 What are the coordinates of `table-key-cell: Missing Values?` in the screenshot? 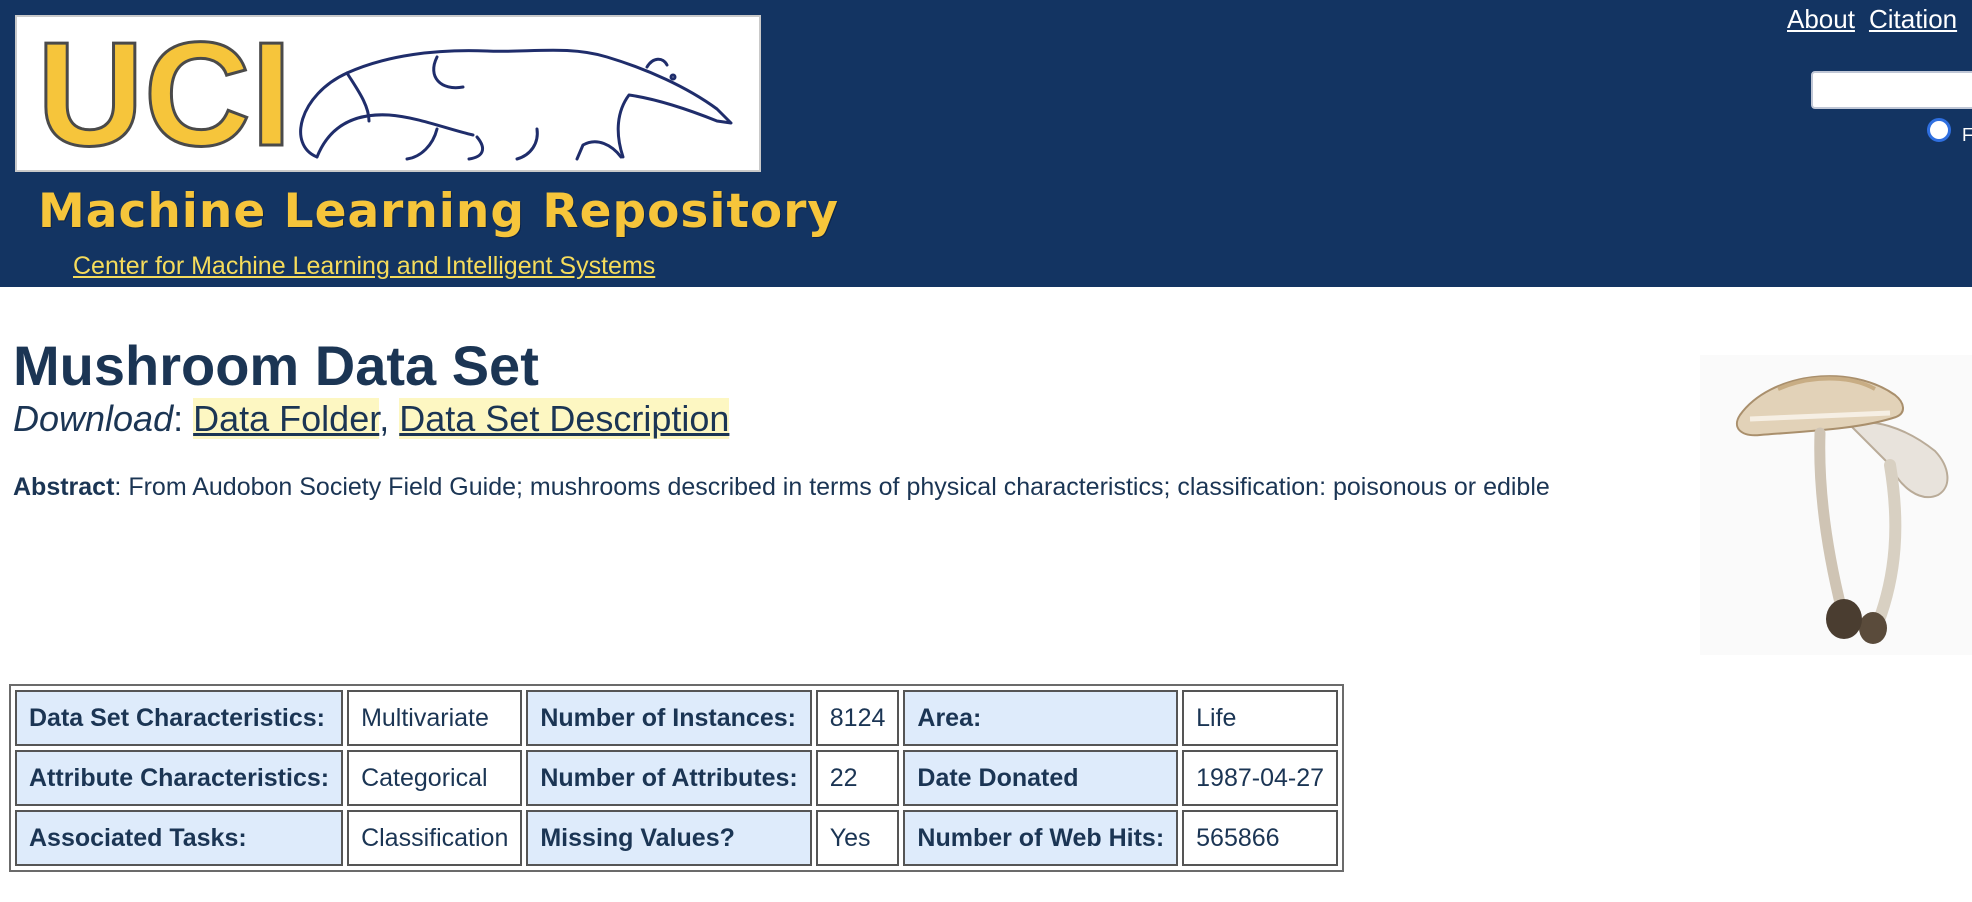 It's located at (669, 838).